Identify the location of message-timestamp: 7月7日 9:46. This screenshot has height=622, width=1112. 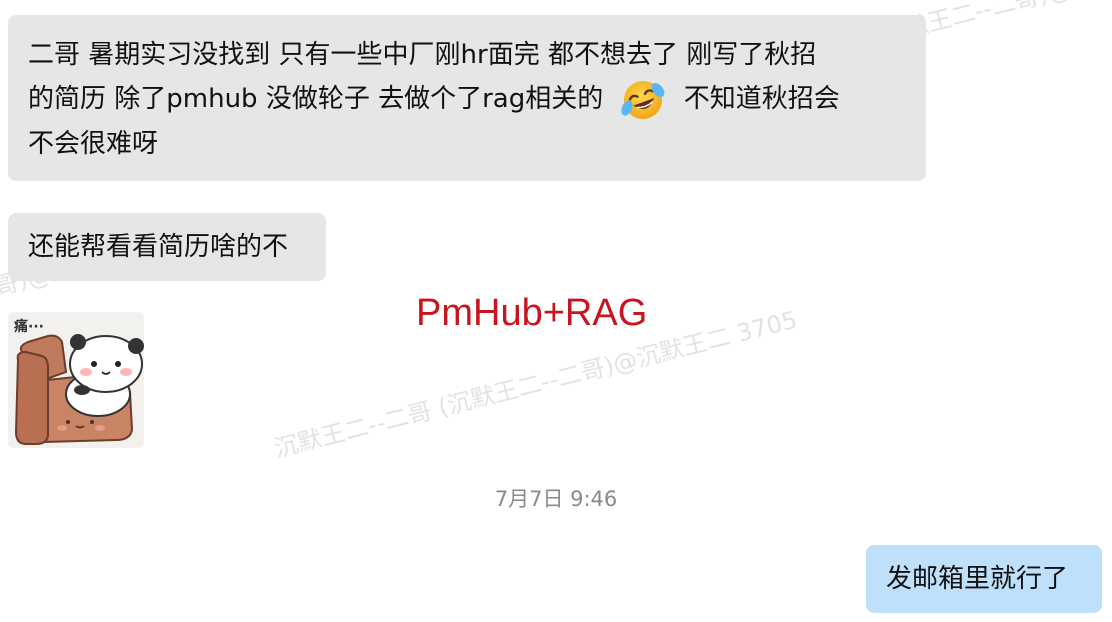
(556, 499).